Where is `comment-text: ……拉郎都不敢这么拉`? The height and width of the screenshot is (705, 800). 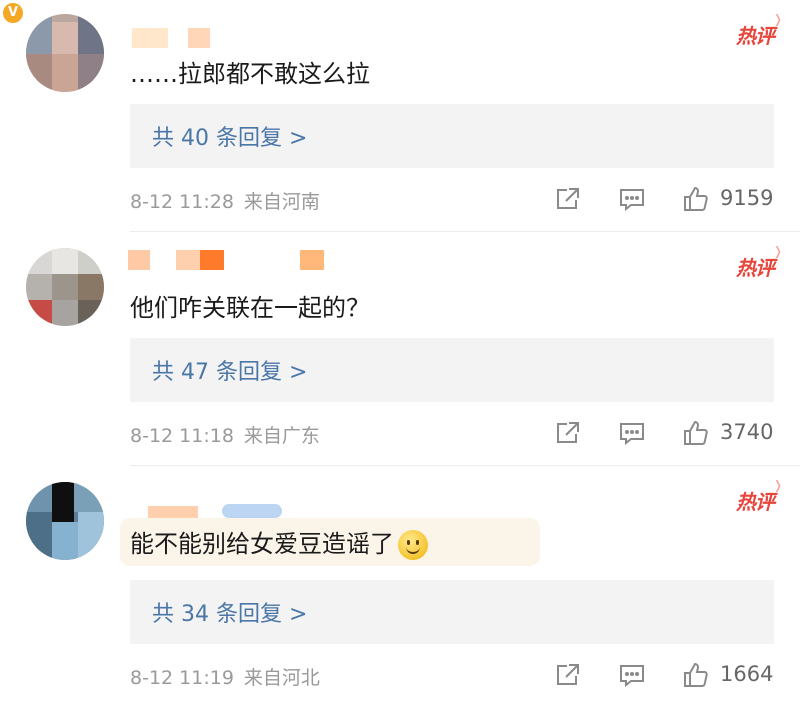 comment-text: ……拉郎都不敢这么拉 is located at coordinates (250, 74).